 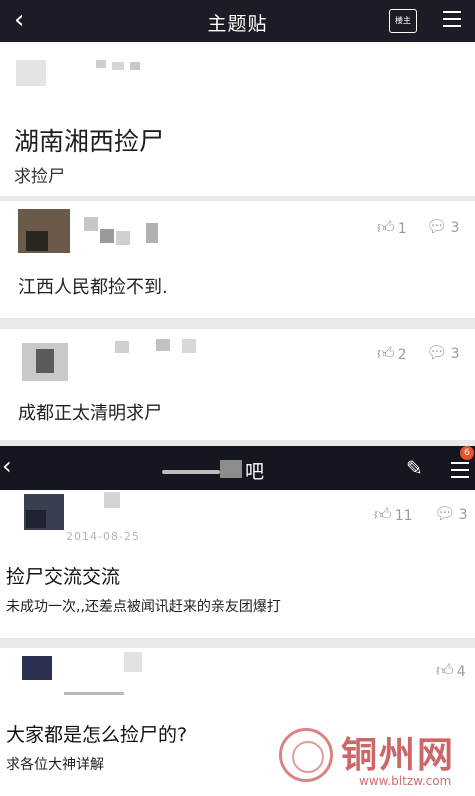 I want to click on like-count: 👍︎ 2, so click(x=392, y=353).